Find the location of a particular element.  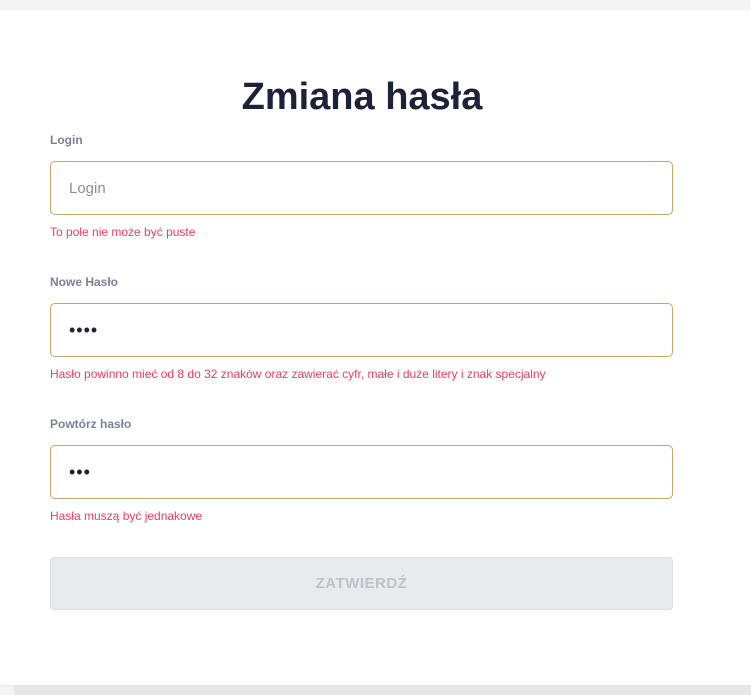

new-password-input is located at coordinates (361, 330).